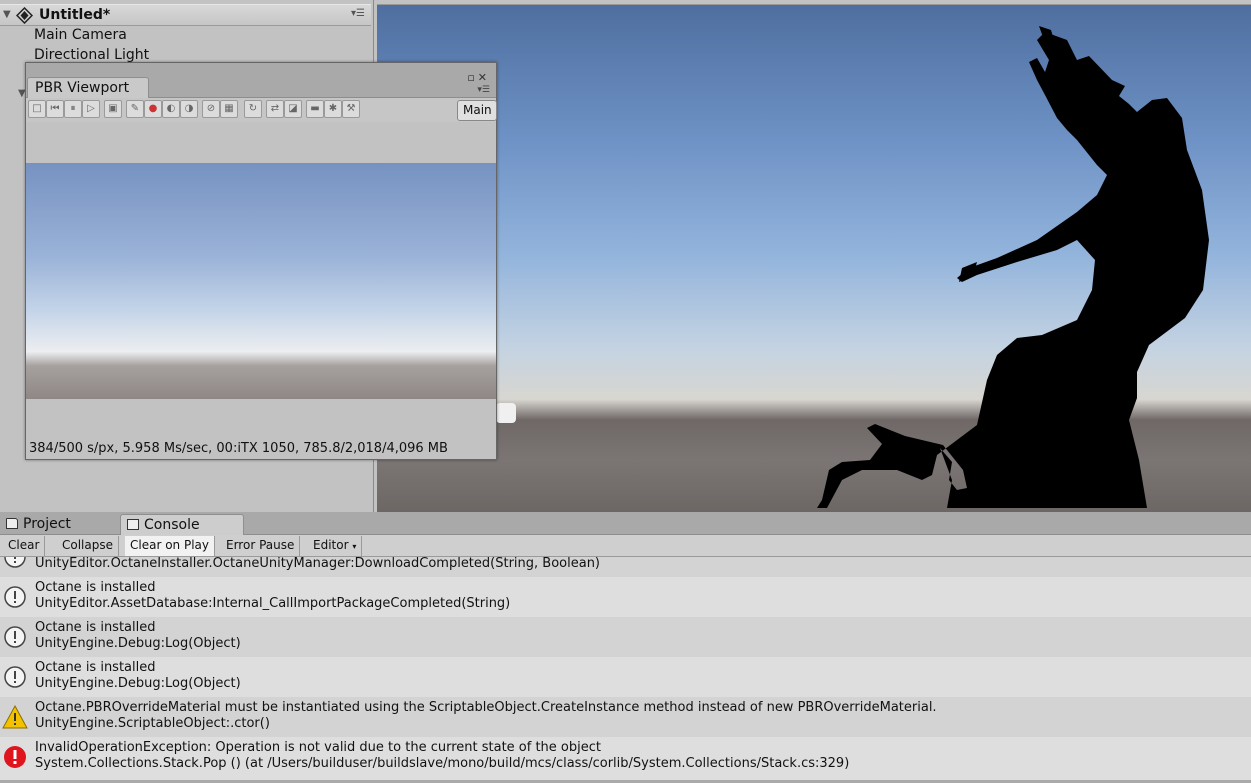 The image size is (1251, 783). I want to click on tab-project: Project, so click(59, 524).